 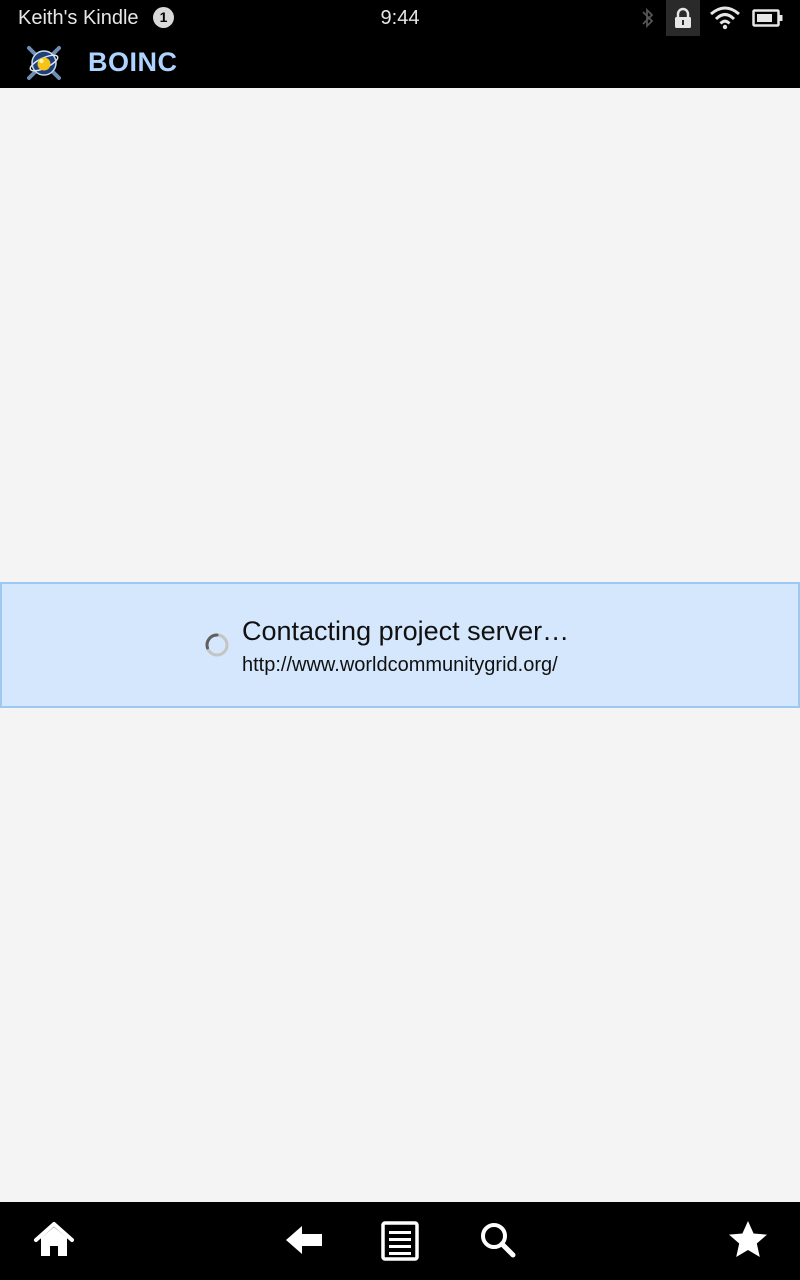 I want to click on home-icon, so click(x=54, y=1240).